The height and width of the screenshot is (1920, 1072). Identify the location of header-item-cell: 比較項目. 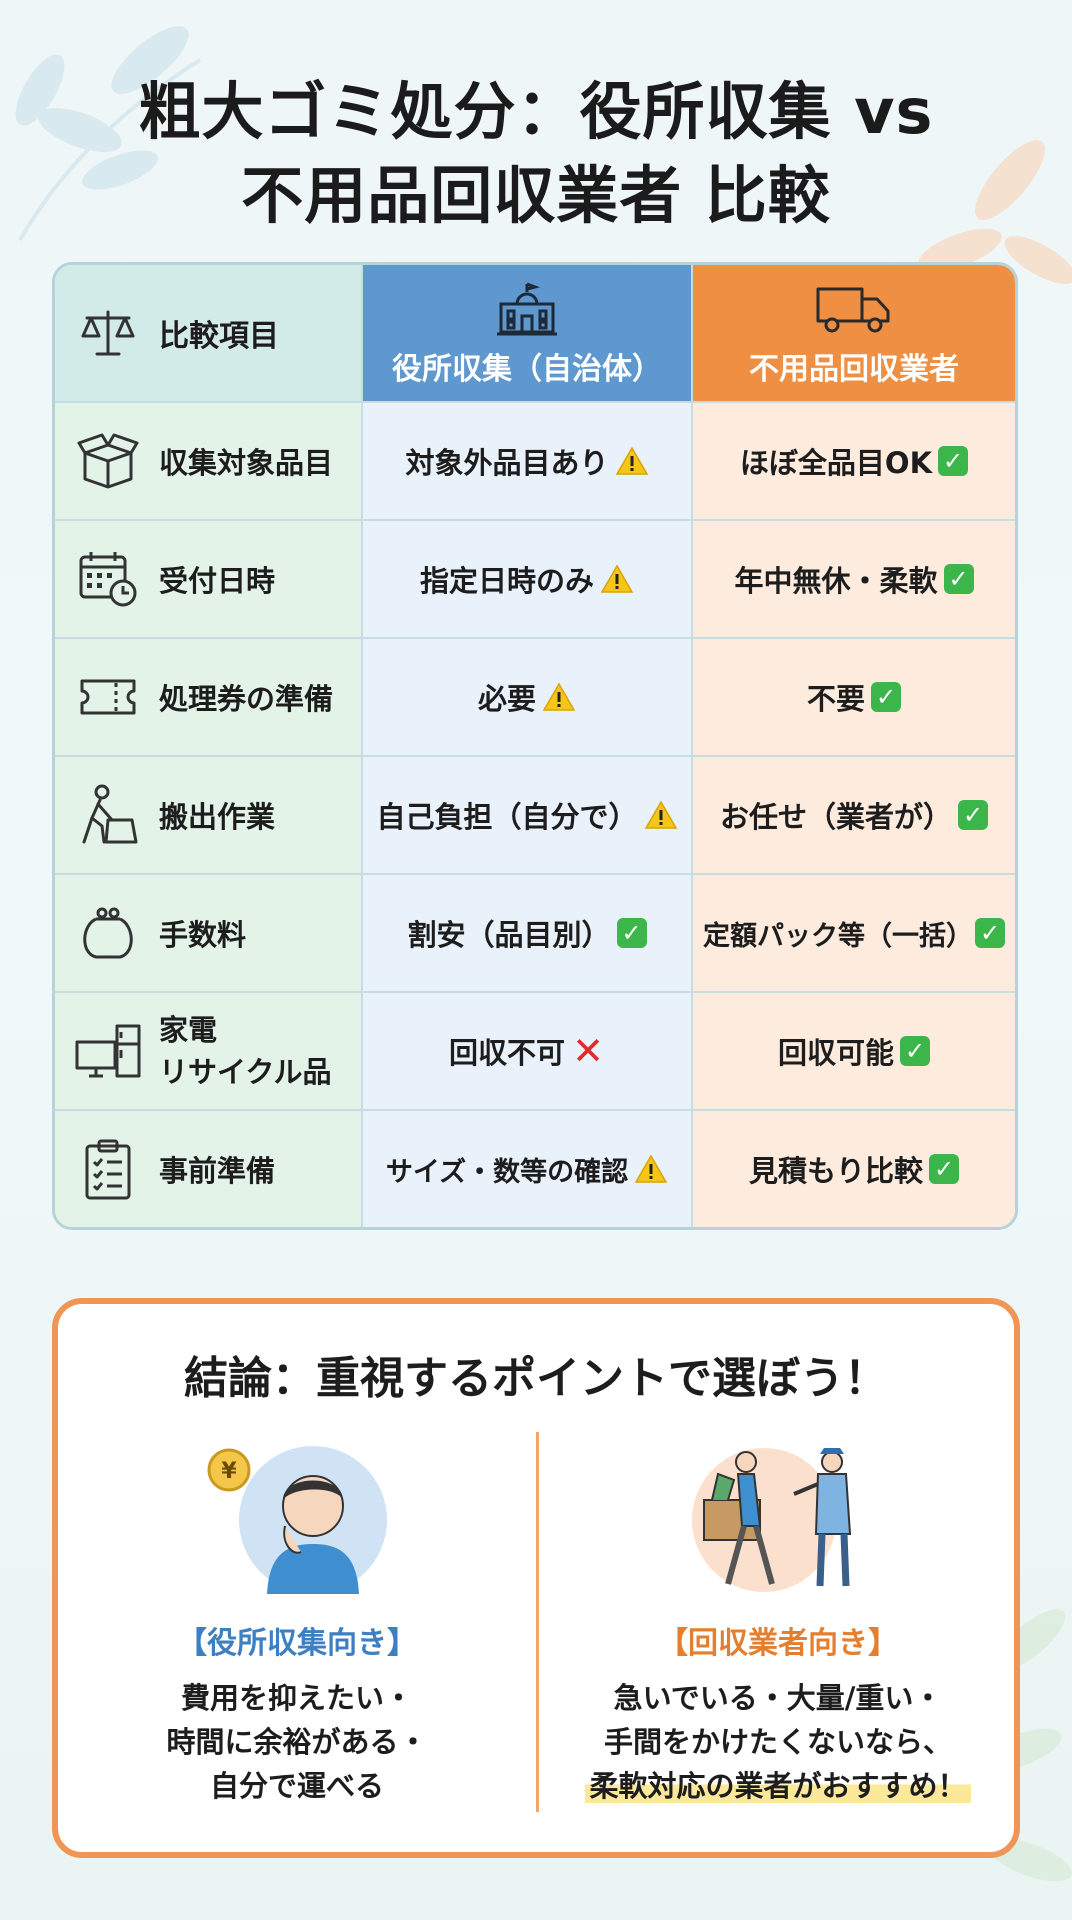
(209, 333).